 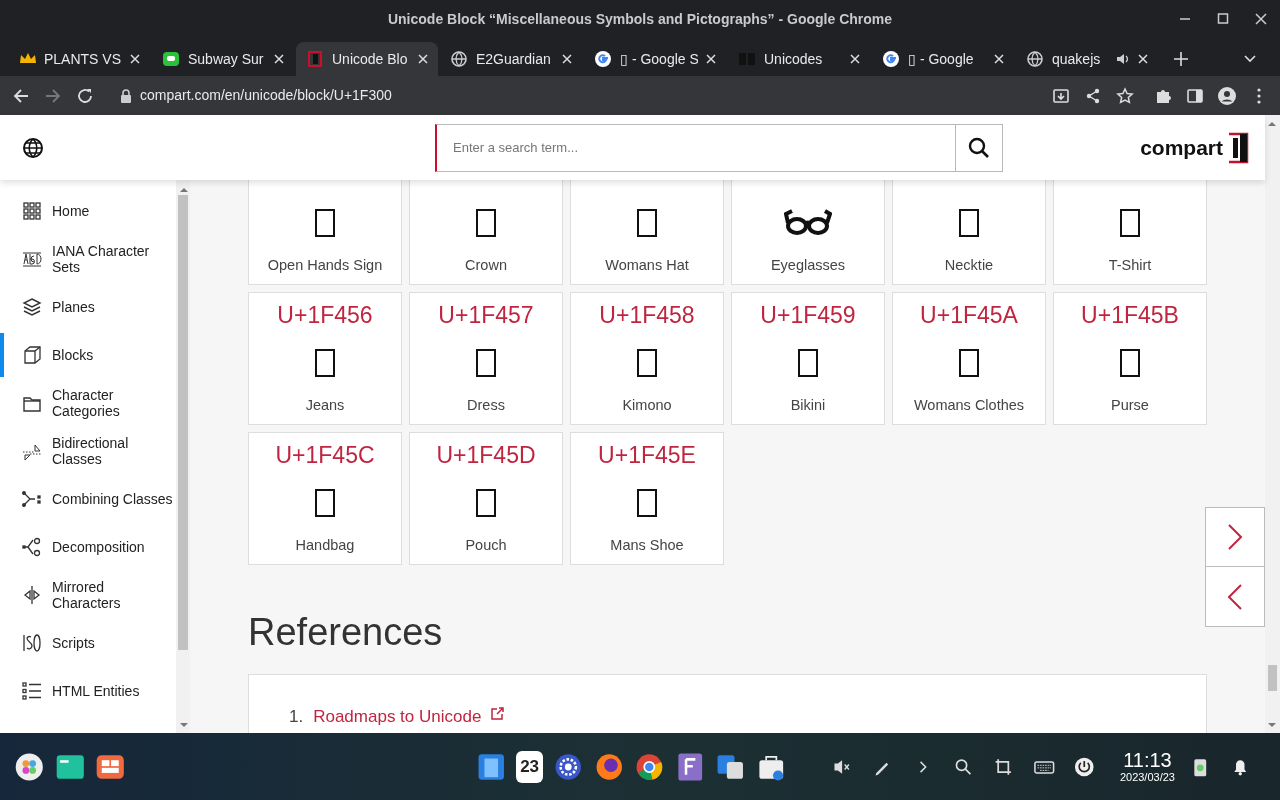 I want to click on character-name: Bikini, so click(x=808, y=405).